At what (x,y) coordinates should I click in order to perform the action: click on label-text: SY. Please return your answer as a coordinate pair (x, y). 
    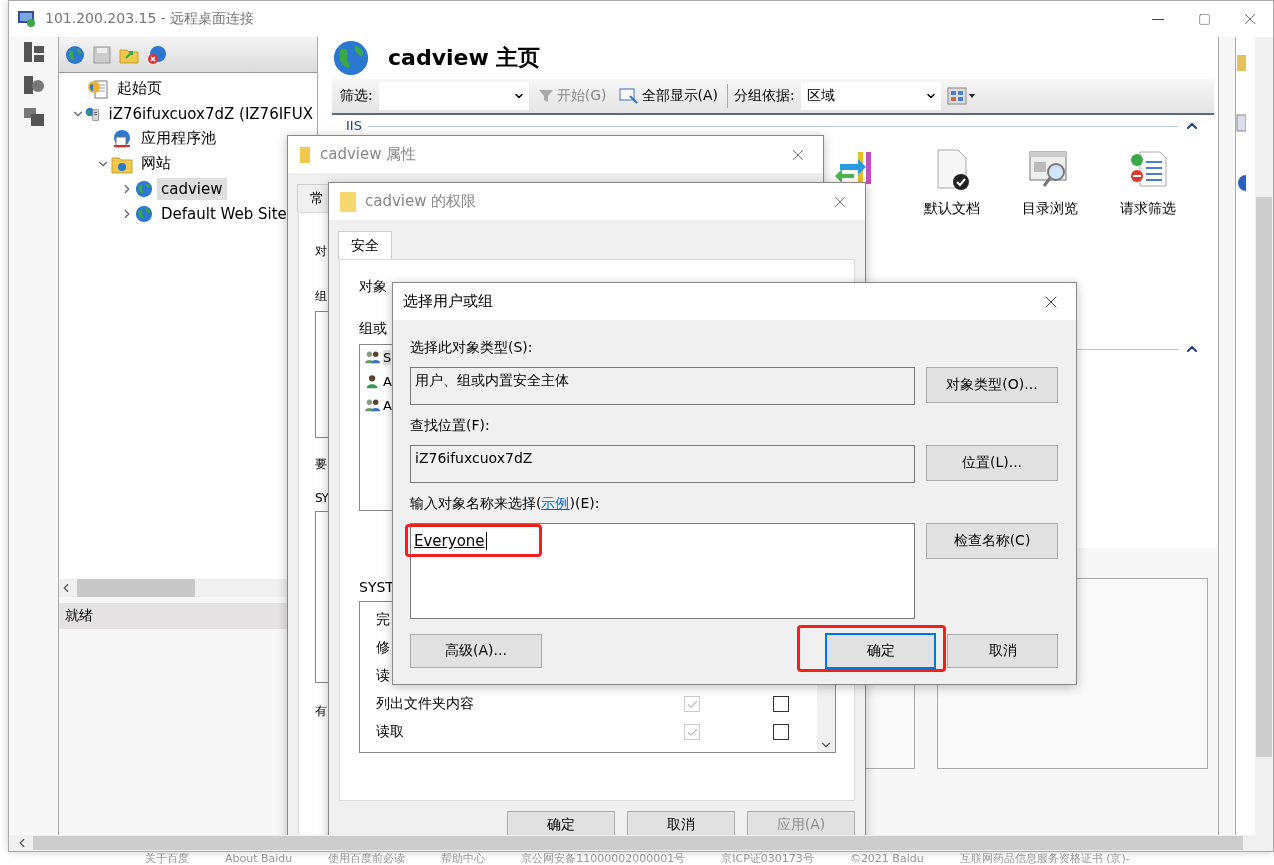
    Looking at the image, I should click on (321, 498).